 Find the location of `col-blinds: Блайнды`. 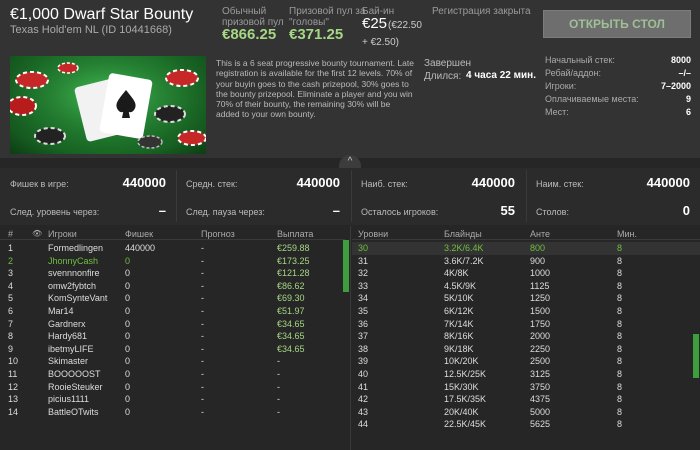

col-blinds: Блайнды is located at coordinates (463, 234).